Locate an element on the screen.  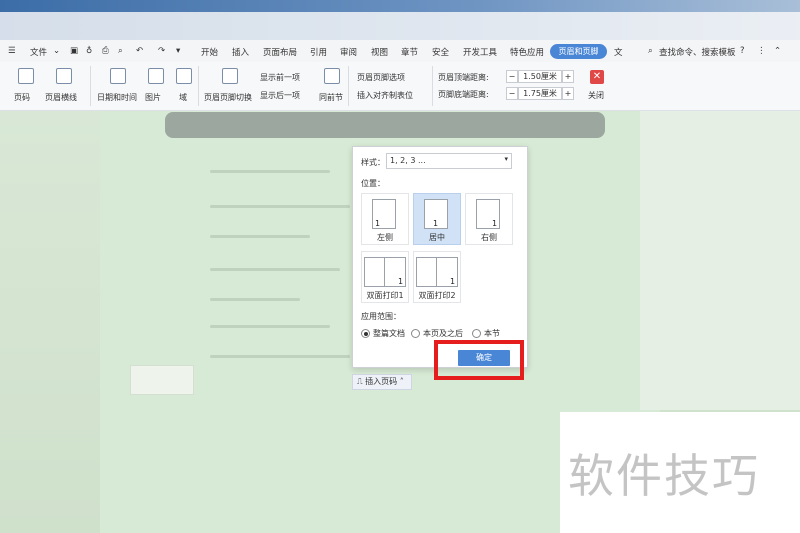
header-top-distance-input: 1.50厘米 is located at coordinates (540, 76).